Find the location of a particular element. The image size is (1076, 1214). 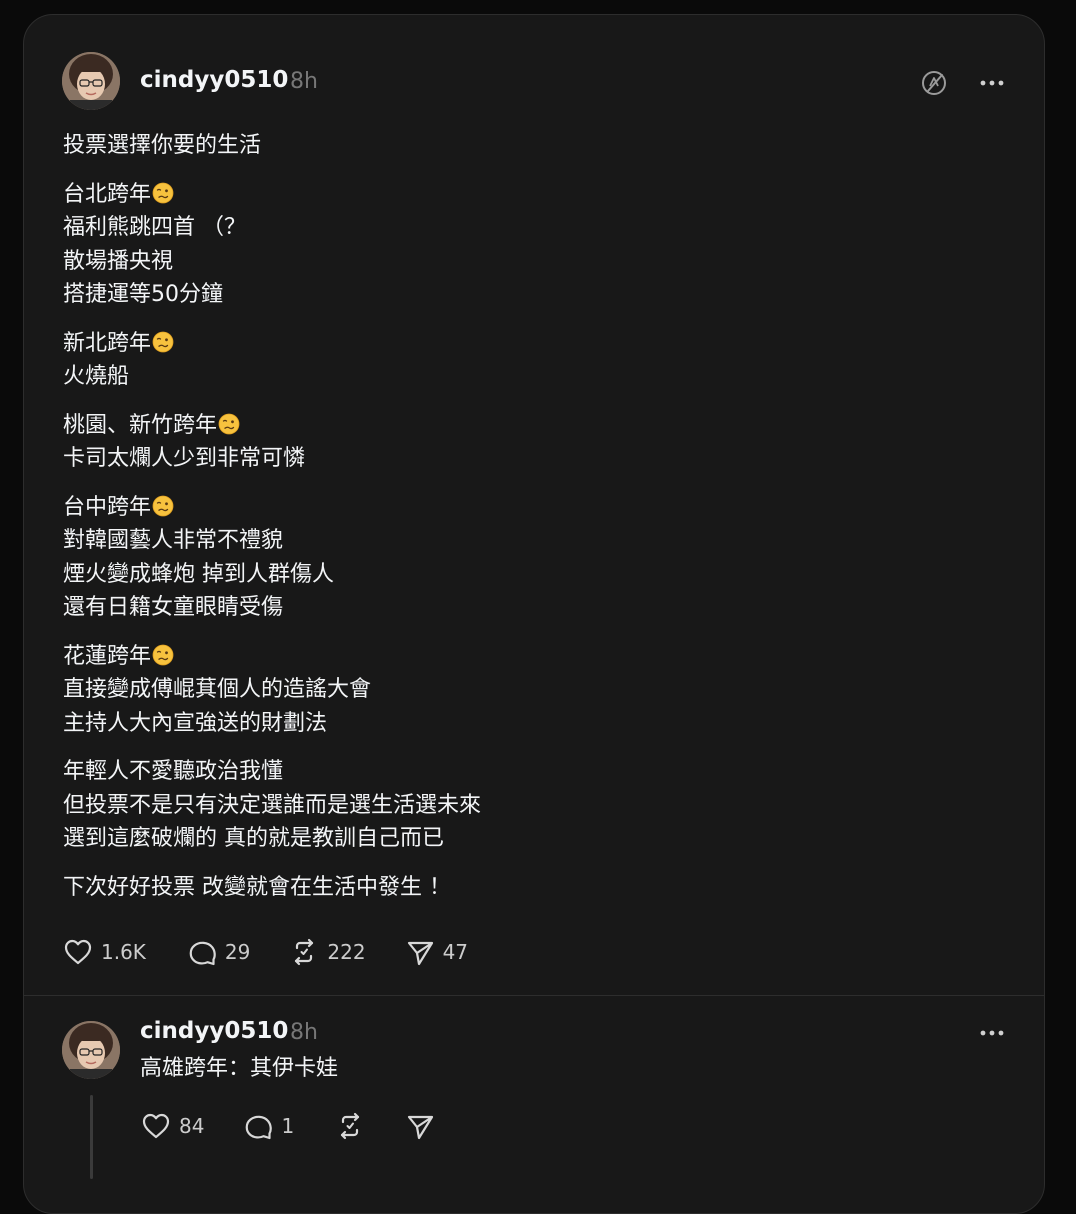

post-paragraph: 花蓮跨年直接變成傅崐萁個人的造謠大會 主持人大內宣強送的財劃法 is located at coordinates (533, 690).